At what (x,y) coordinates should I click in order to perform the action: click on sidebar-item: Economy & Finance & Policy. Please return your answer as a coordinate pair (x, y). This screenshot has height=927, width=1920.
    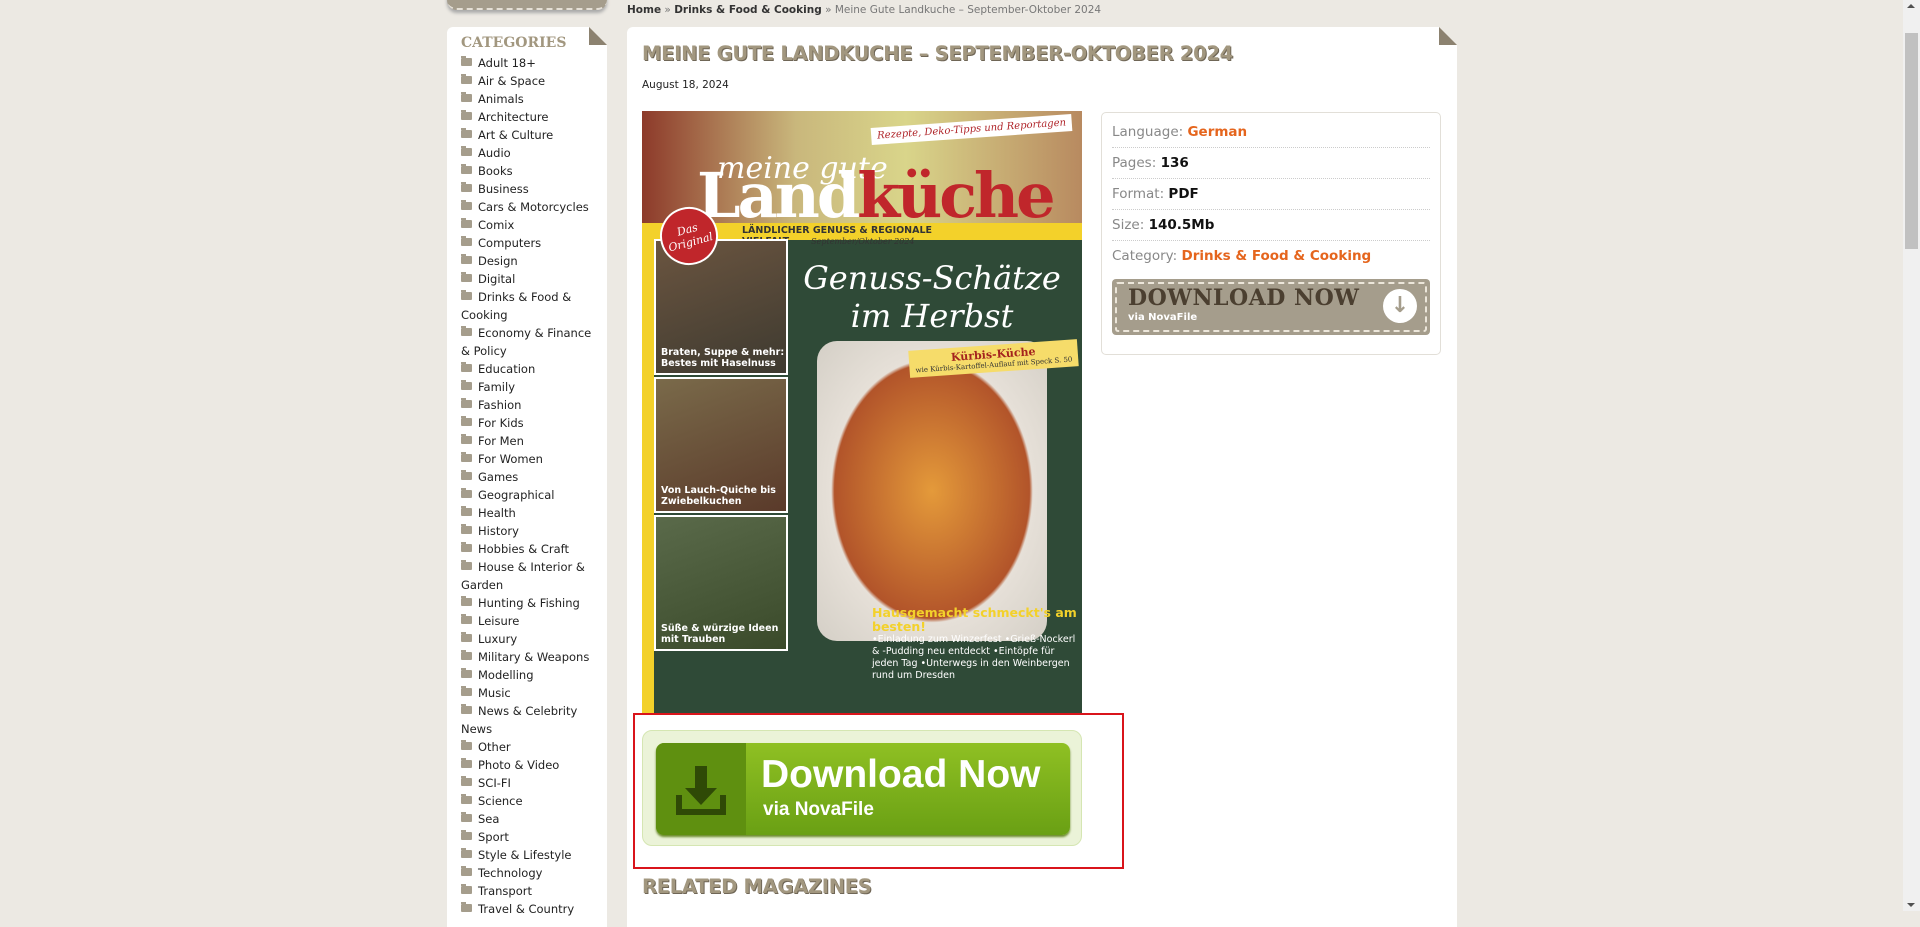
    Looking at the image, I should click on (530, 342).